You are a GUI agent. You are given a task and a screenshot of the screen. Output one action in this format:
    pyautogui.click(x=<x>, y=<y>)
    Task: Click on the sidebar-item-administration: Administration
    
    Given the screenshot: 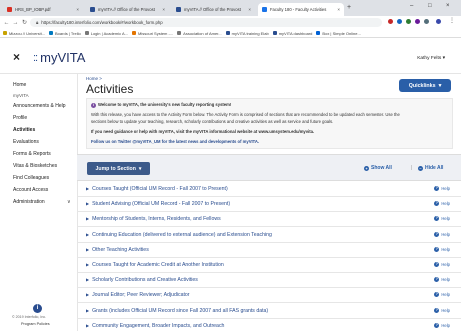 What is the action you would take?
    pyautogui.click(x=29, y=202)
    